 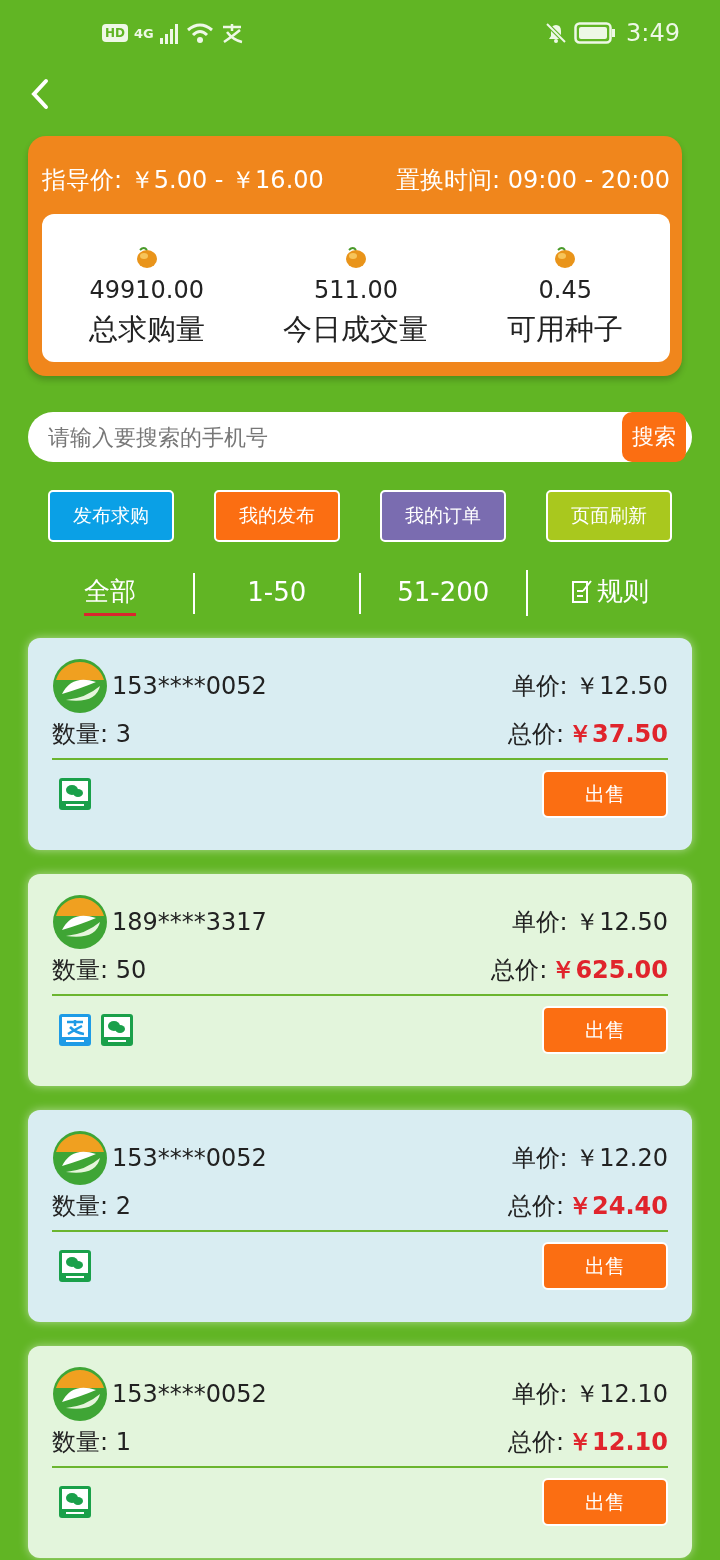 I want to click on action-button: 我的订单, so click(x=443, y=516).